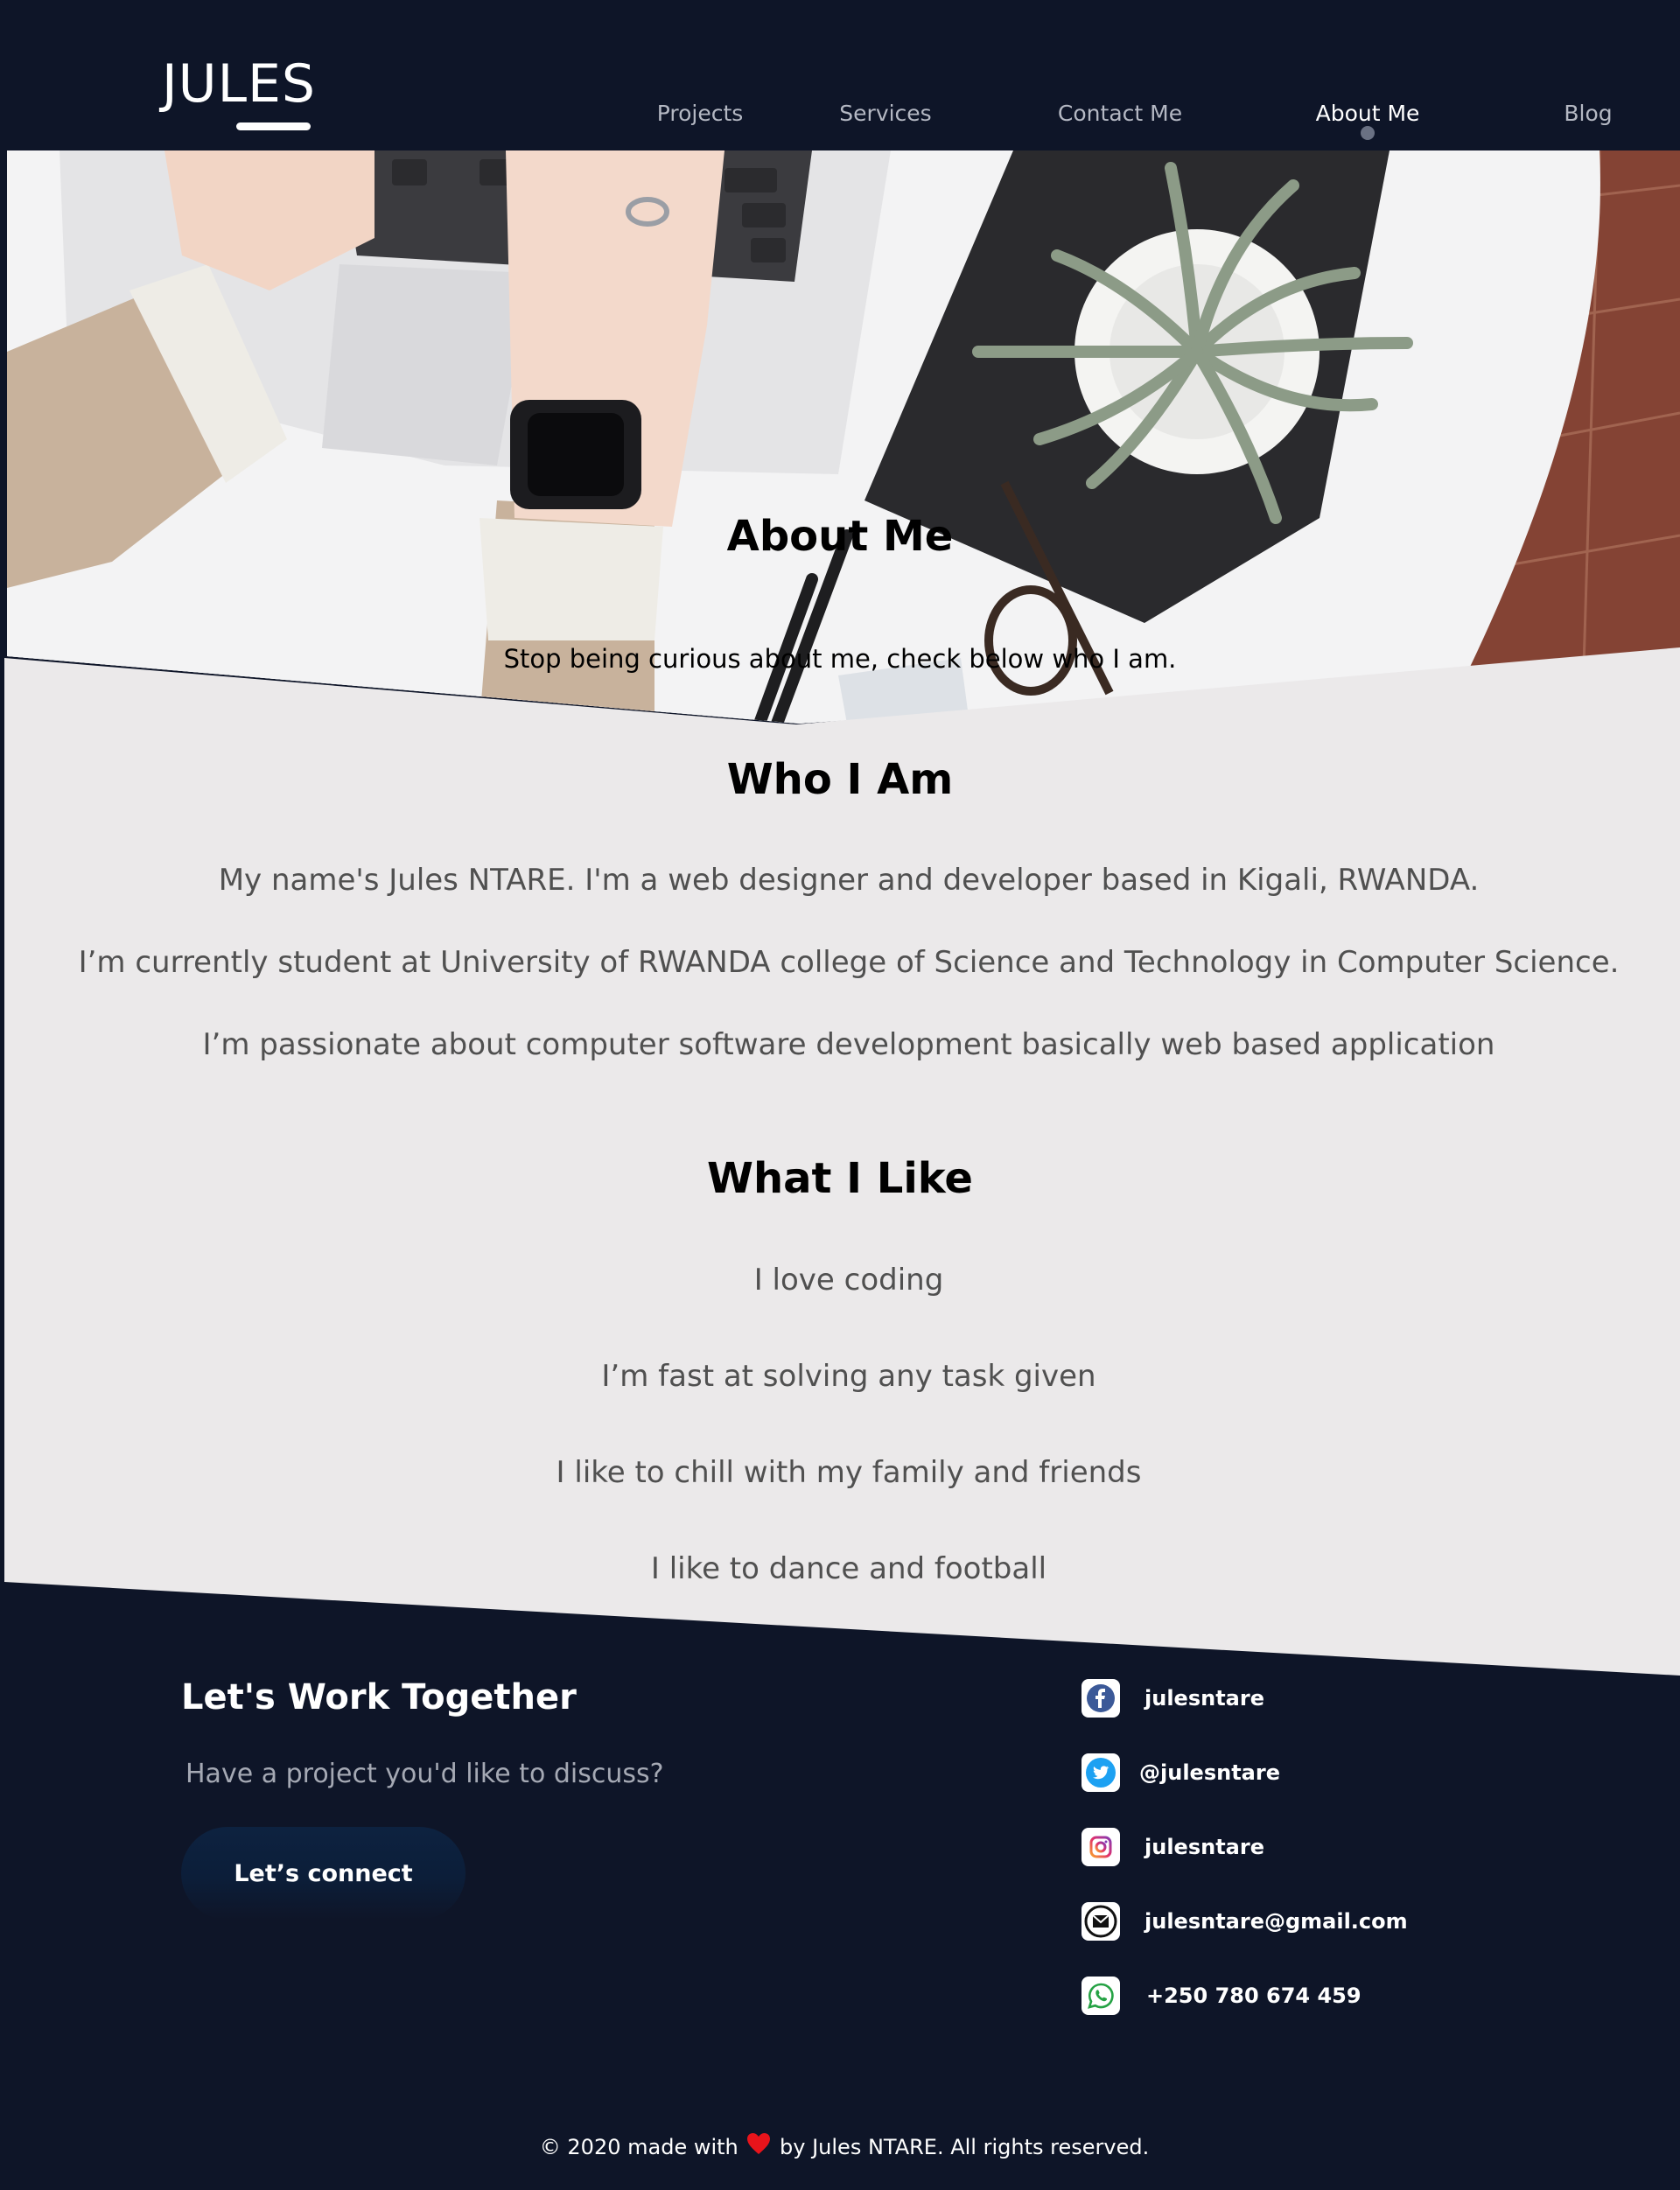 This screenshot has height=2190, width=1680. What do you see at coordinates (885, 114) in the screenshot?
I see `nav-services: Services` at bounding box center [885, 114].